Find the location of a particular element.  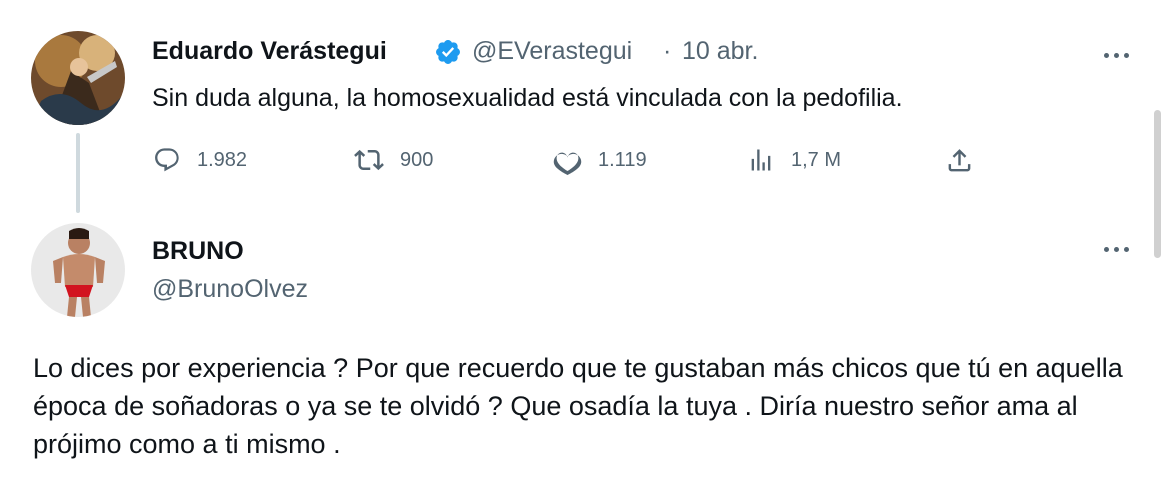

more-options-icon is located at coordinates (1120, 55).